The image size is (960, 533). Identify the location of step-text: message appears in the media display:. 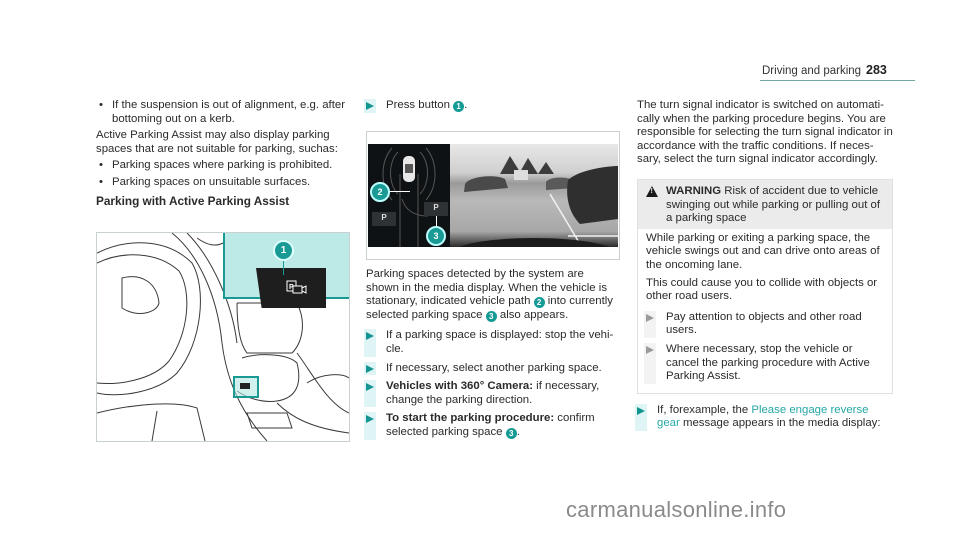
(780, 423).